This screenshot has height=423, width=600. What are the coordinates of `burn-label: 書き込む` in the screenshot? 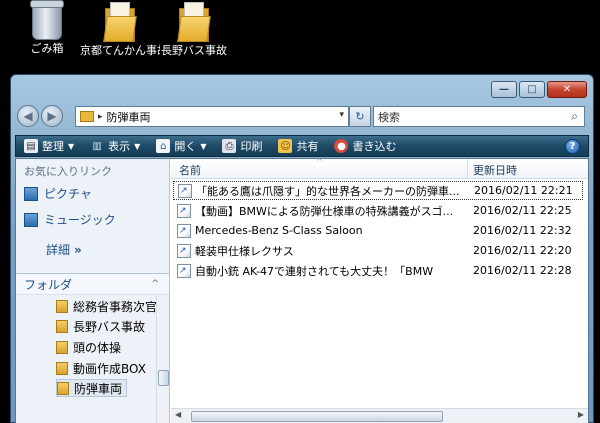 It's located at (374, 146).